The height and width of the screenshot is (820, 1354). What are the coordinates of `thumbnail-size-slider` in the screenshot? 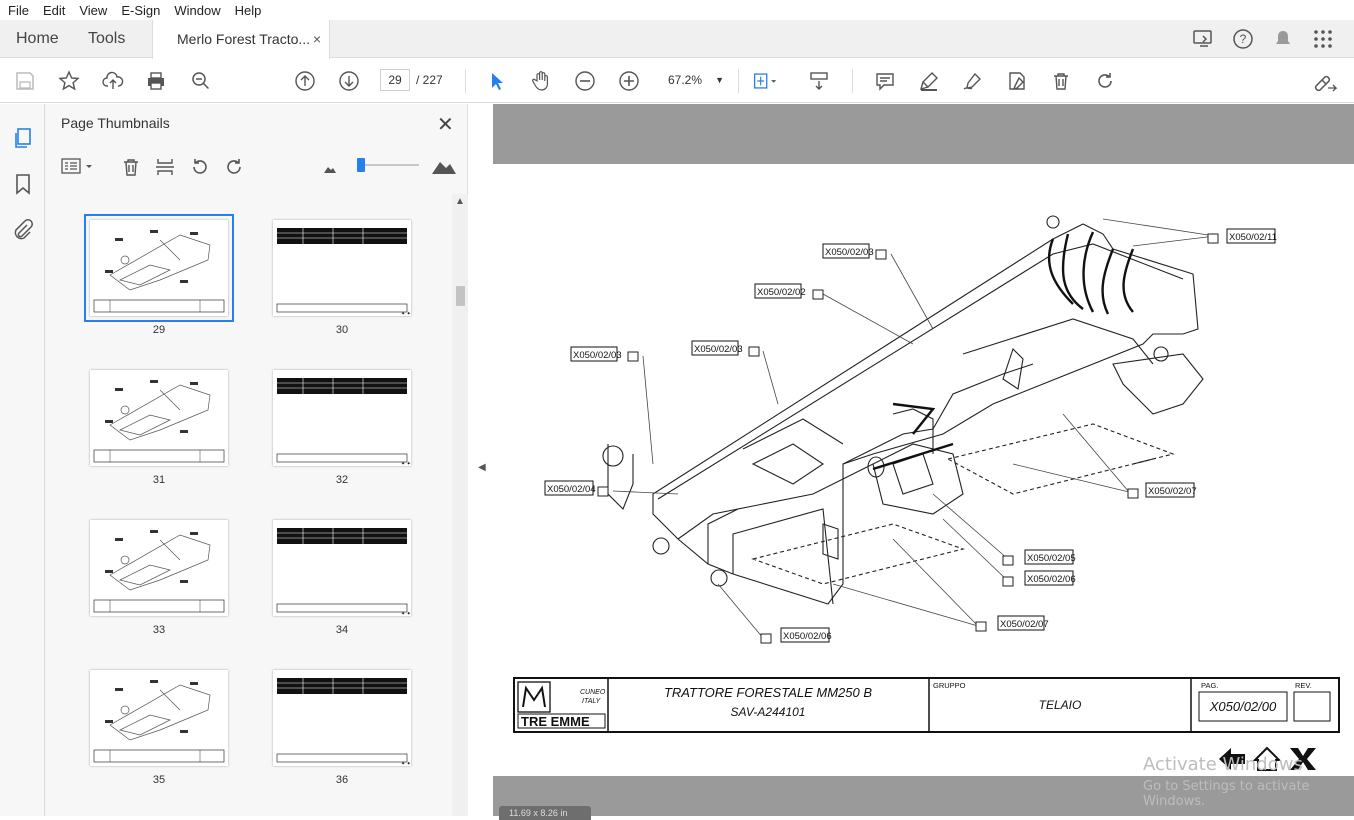 It's located at (390, 165).